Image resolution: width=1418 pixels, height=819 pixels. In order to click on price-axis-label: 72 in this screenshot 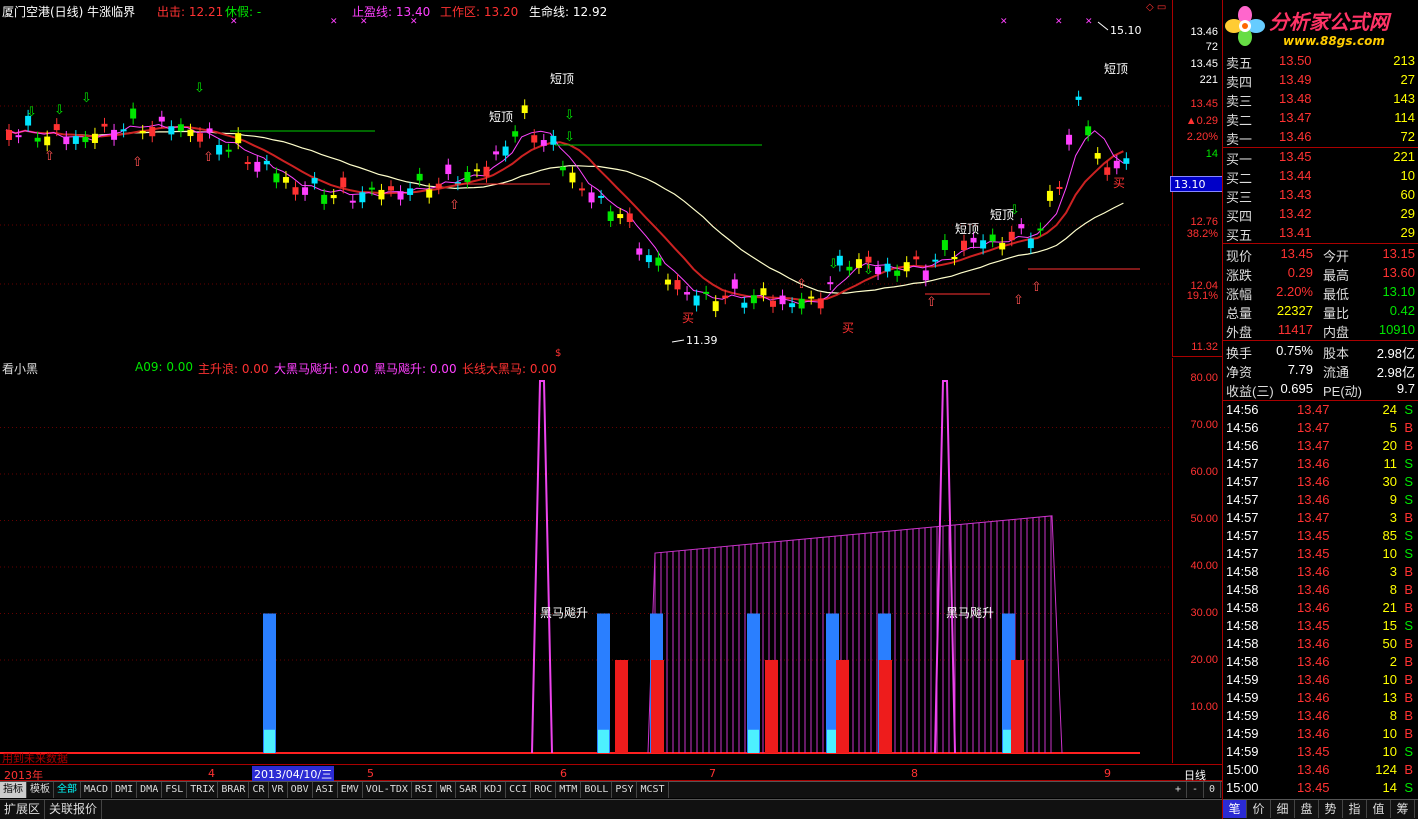, I will do `click(1211, 47)`.